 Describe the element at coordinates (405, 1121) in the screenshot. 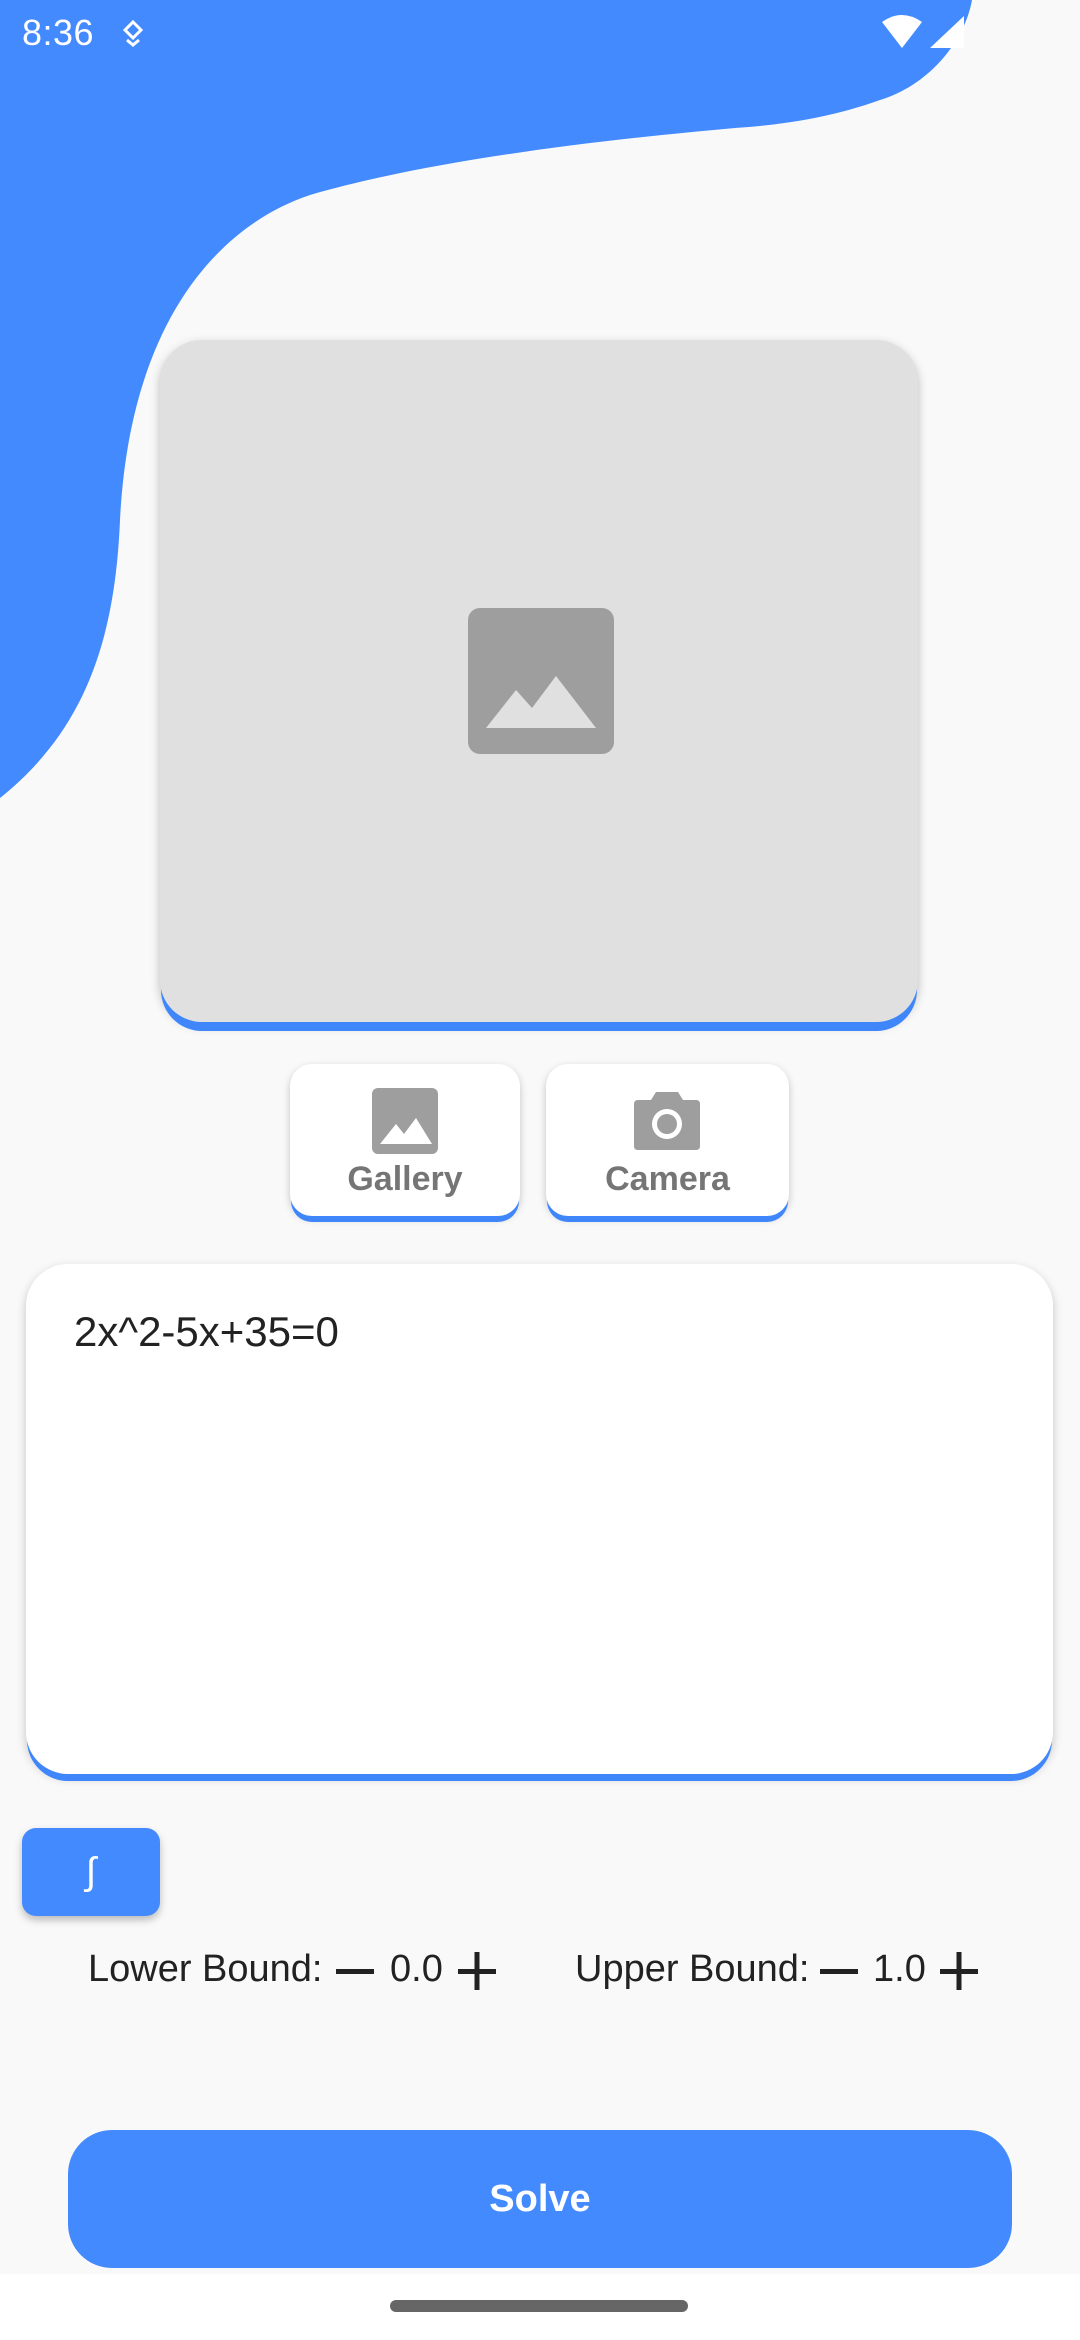

I see `image-icon` at that location.